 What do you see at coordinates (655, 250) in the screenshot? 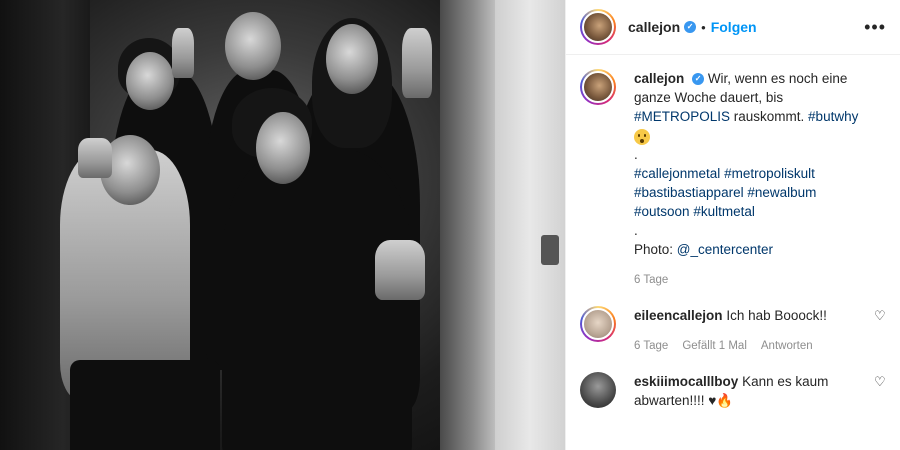
I see `photo-credit-label: Photo:` at bounding box center [655, 250].